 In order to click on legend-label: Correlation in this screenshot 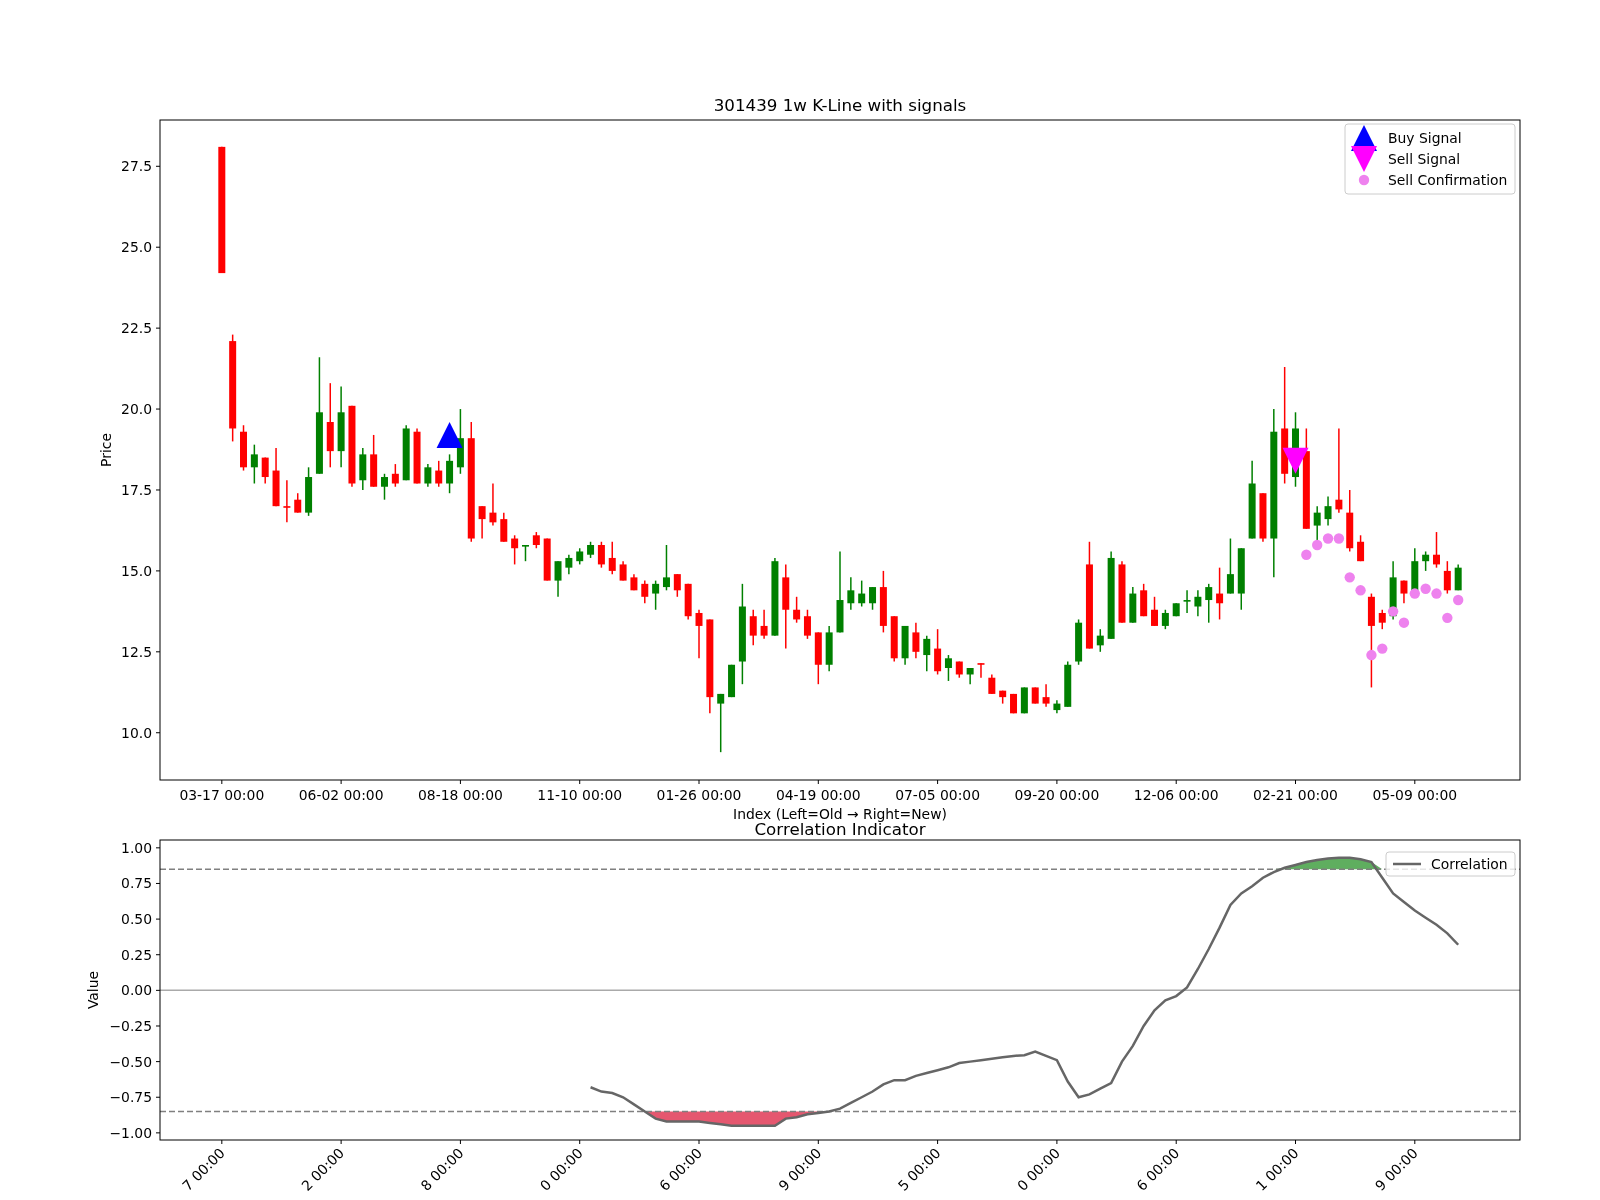, I will do `click(1469, 864)`.